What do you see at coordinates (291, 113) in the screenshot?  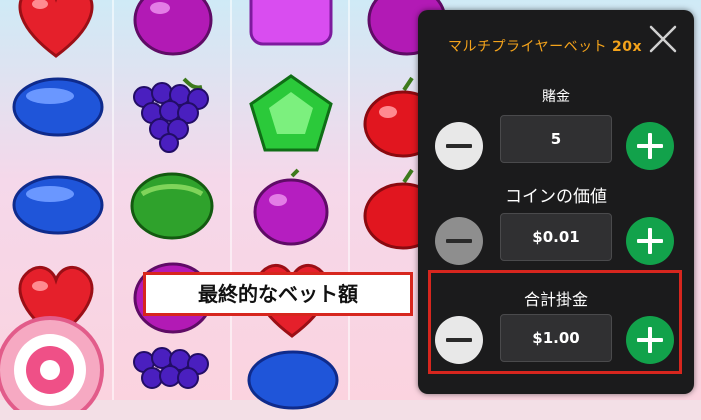 I see `green-pentagon-candy-symbol` at bounding box center [291, 113].